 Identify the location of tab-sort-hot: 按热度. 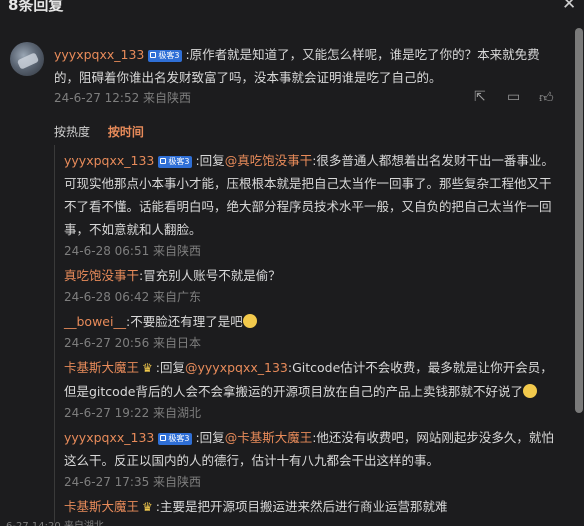
(72, 132).